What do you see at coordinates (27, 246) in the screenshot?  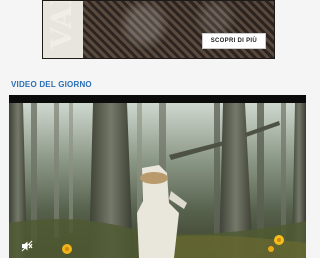 I see `volume-muted-icon` at bounding box center [27, 246].